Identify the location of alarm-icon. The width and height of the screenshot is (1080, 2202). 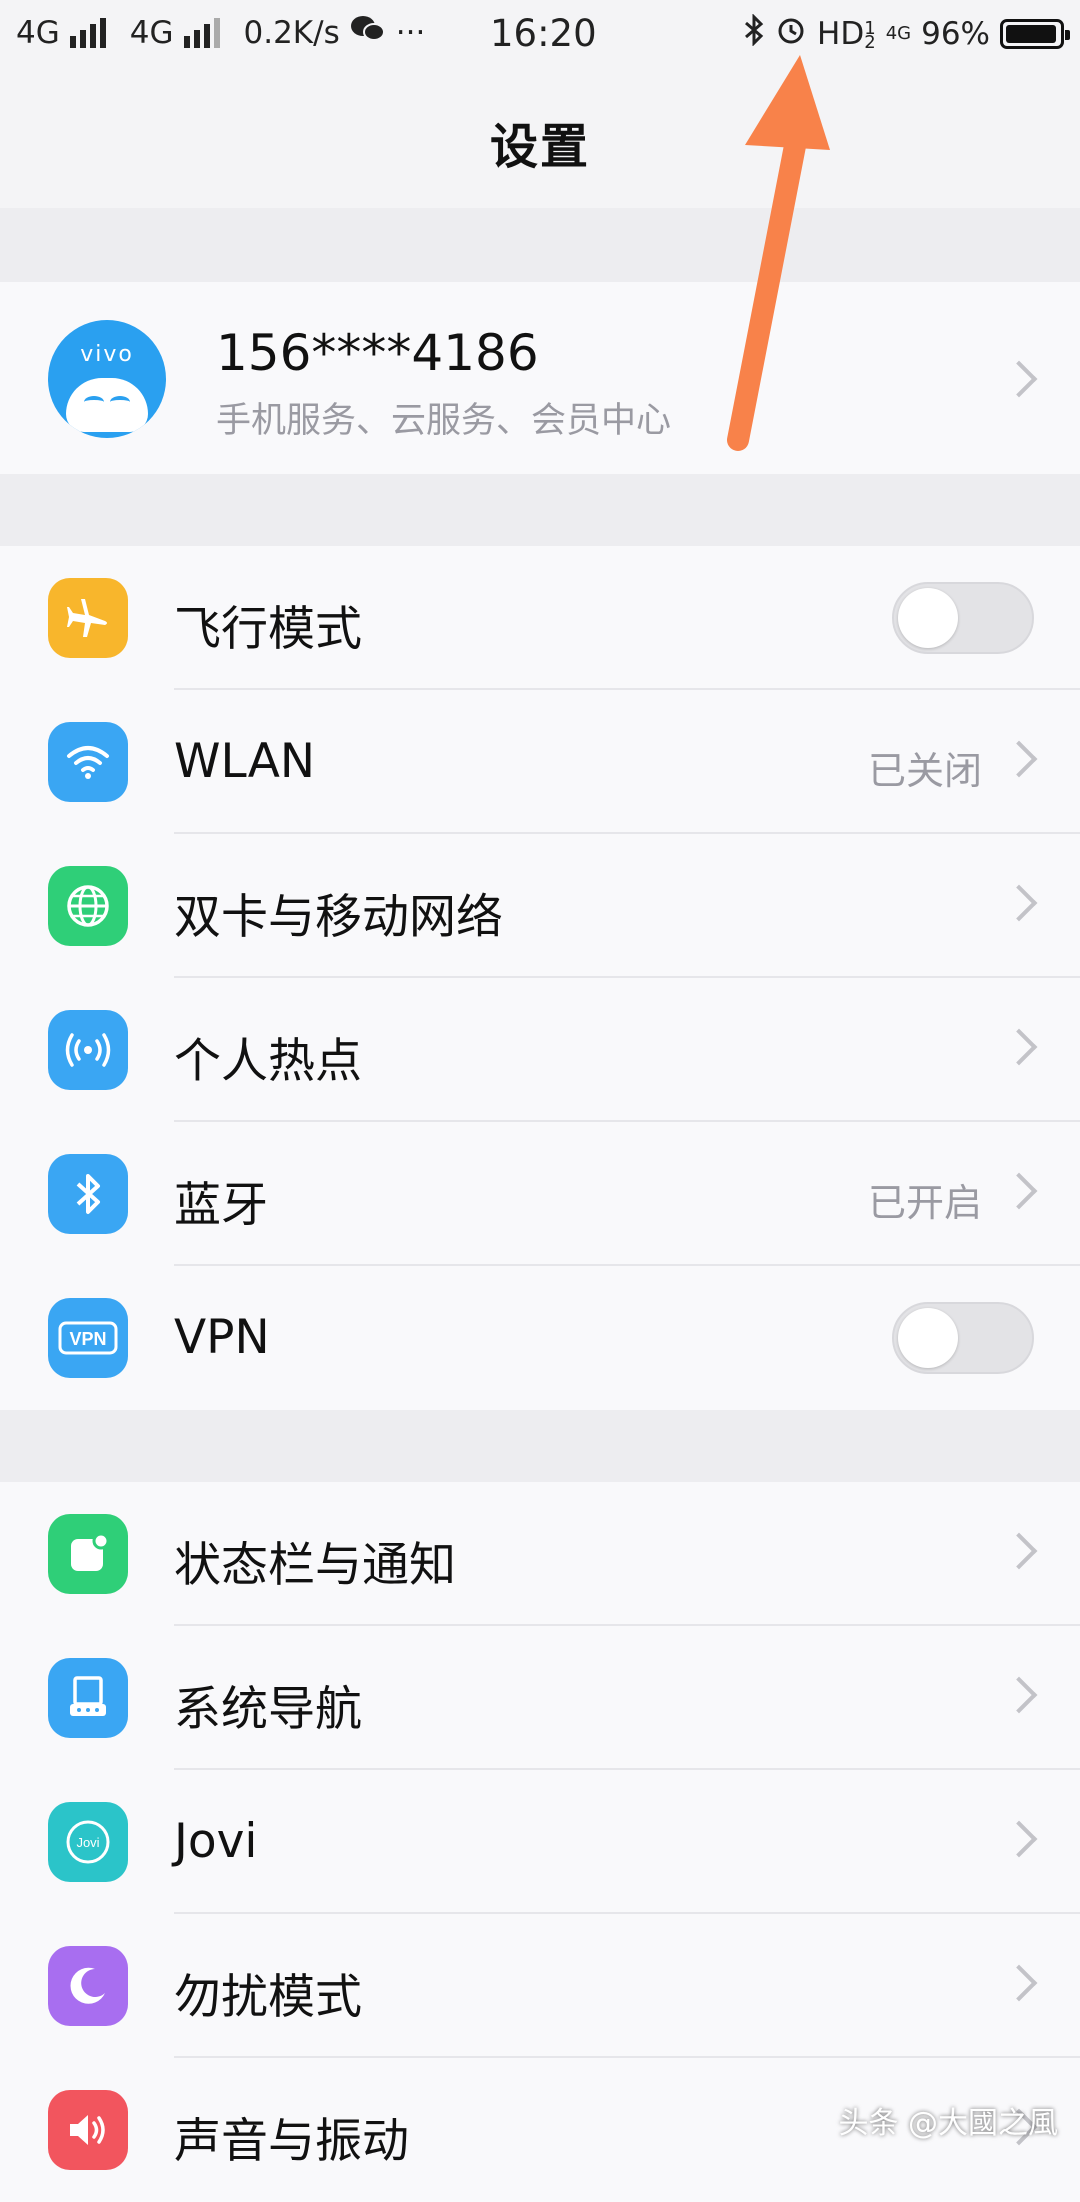
(791, 34).